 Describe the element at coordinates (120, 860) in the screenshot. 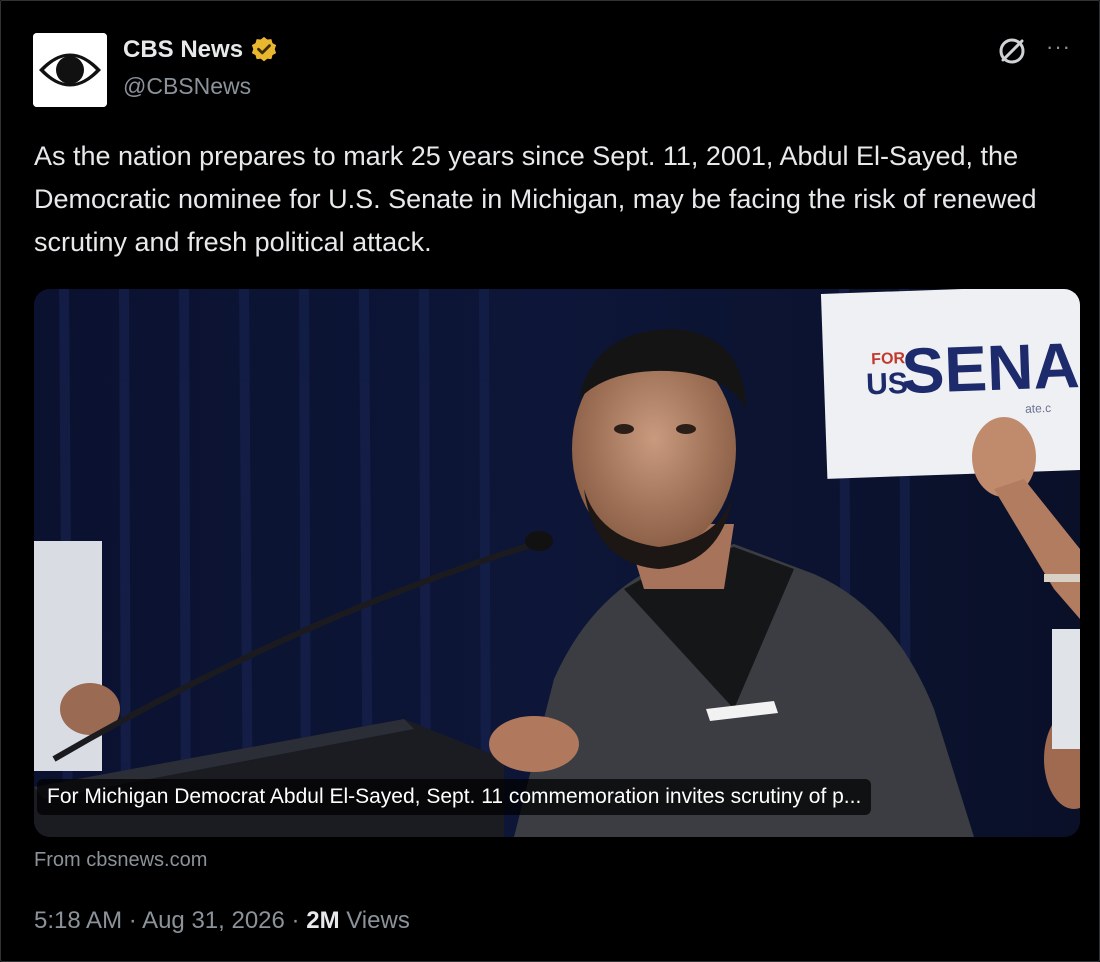

I see `link-source: From cbsnews.com` at that location.